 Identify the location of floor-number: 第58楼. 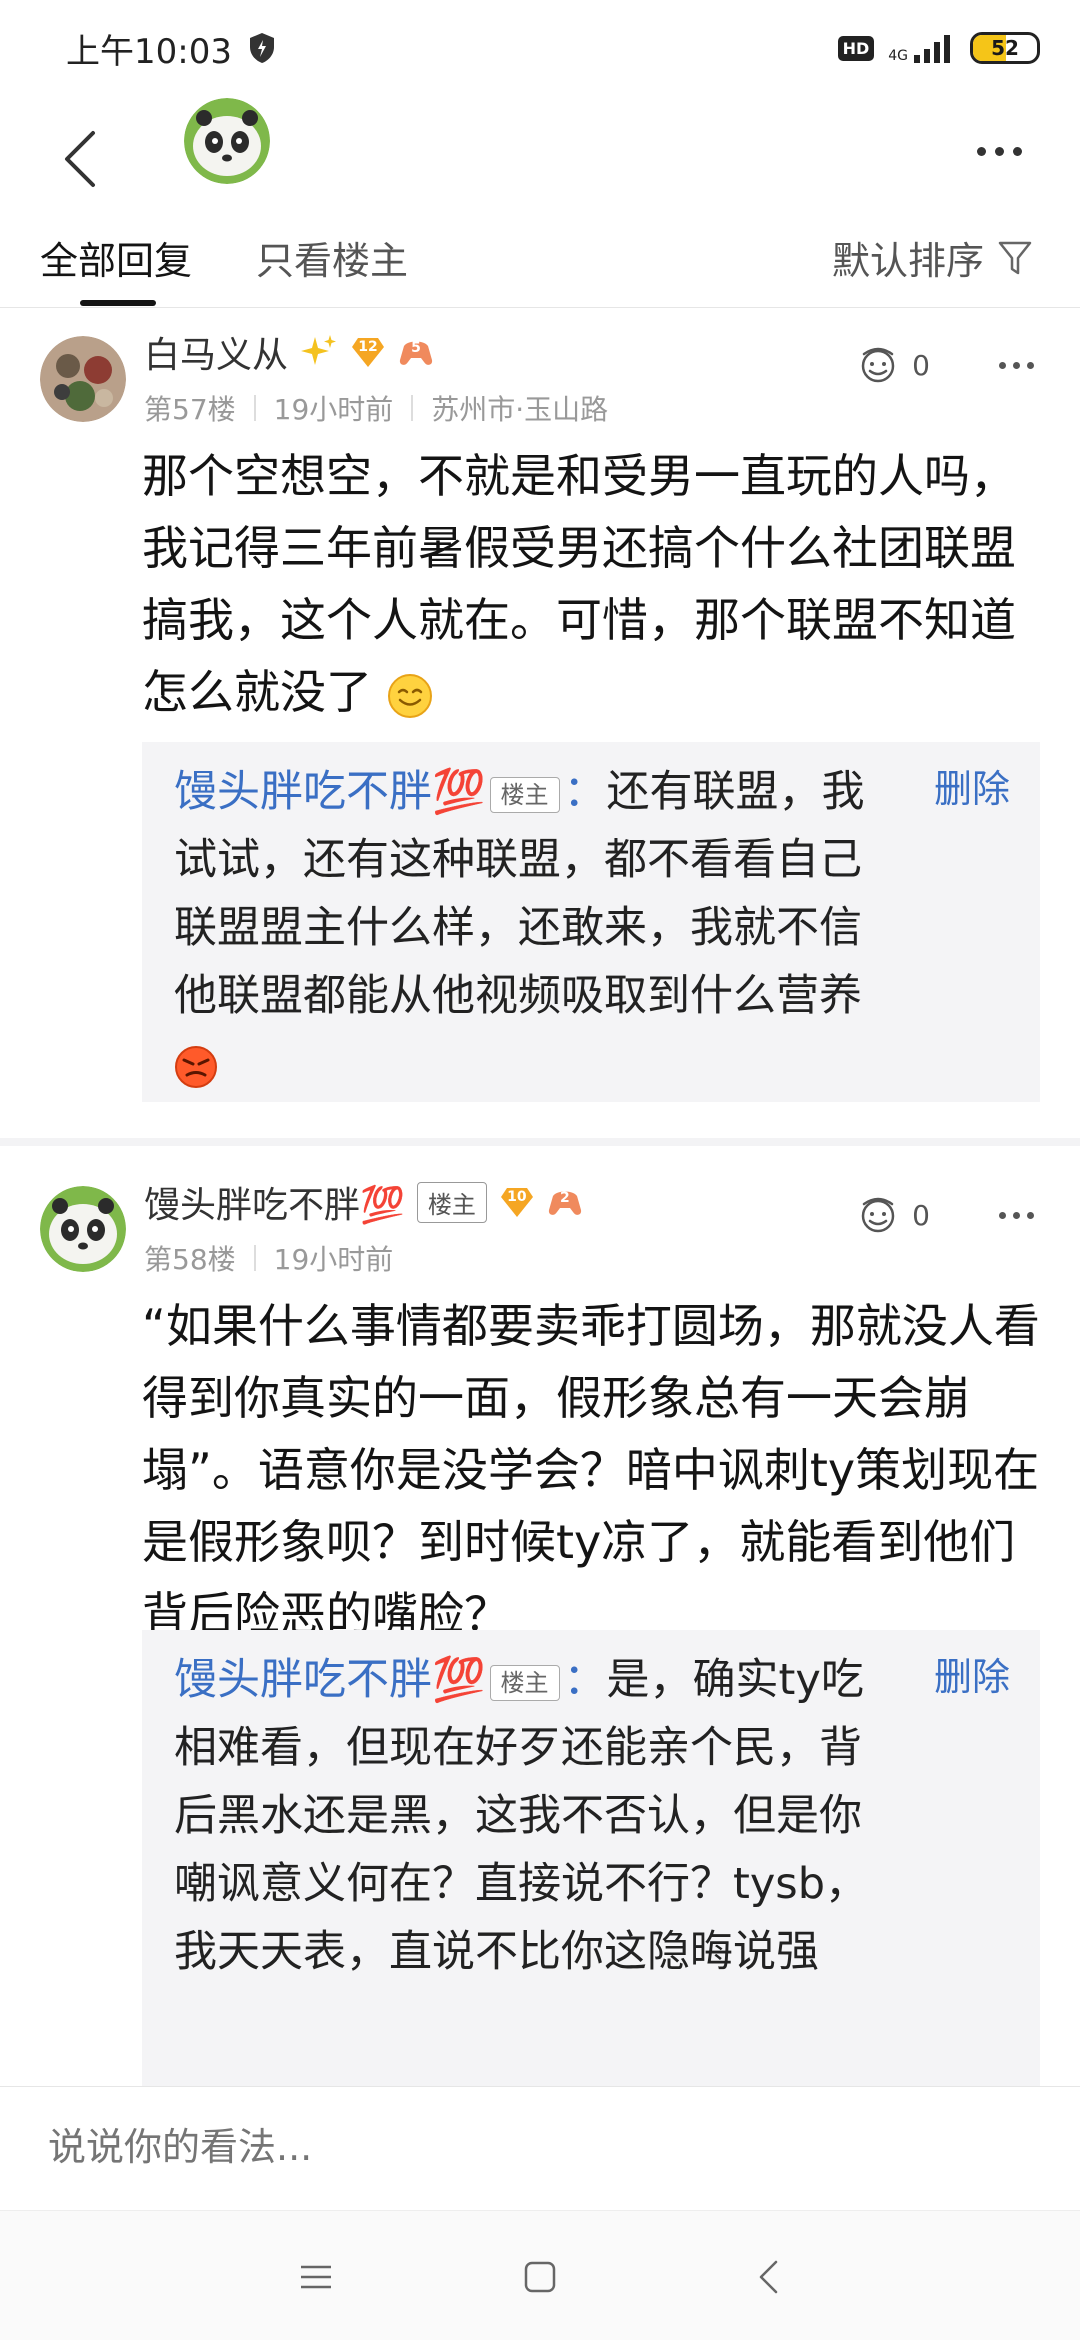
(190, 1259).